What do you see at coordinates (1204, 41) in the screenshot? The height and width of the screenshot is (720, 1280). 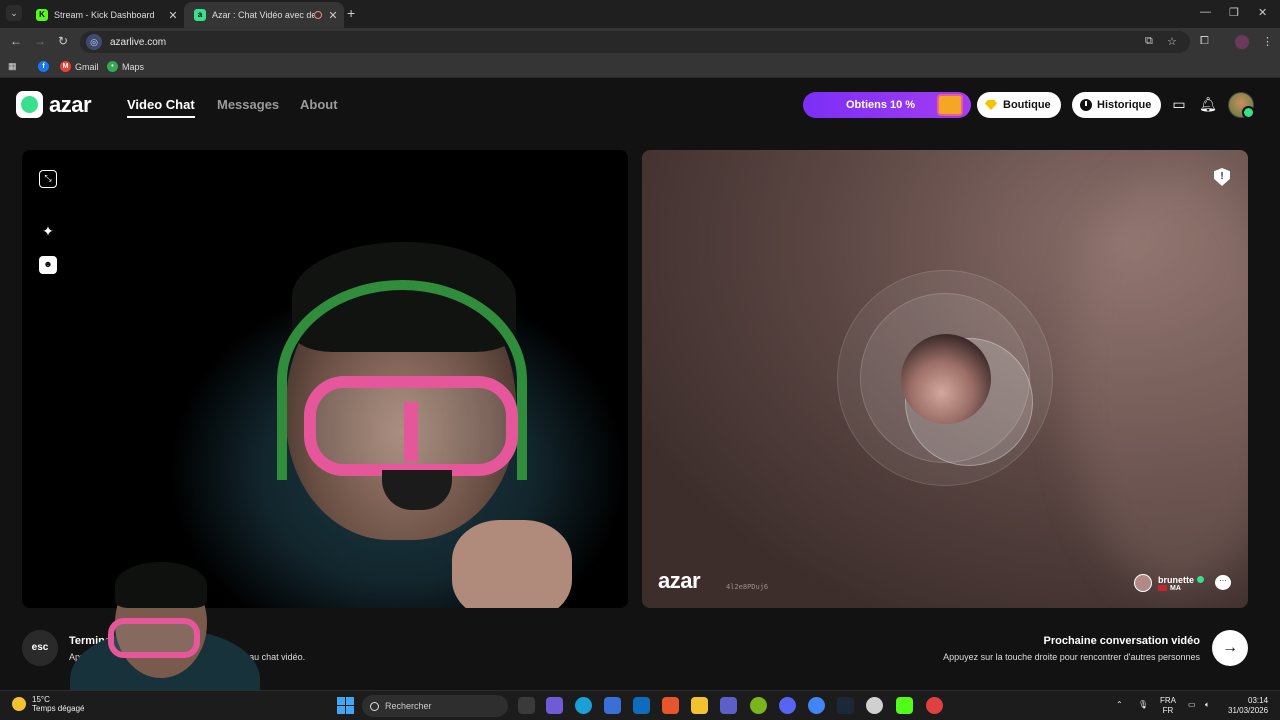 I see `extensions-icon: ⧠` at bounding box center [1204, 41].